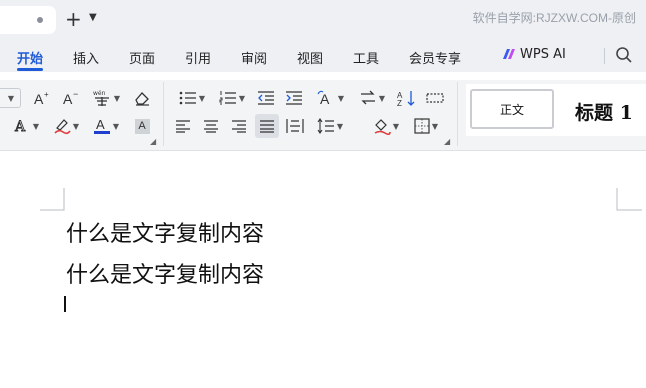 The width and height of the screenshot is (646, 388). What do you see at coordinates (187, 98) in the screenshot?
I see `bullet-list-icon` at bounding box center [187, 98].